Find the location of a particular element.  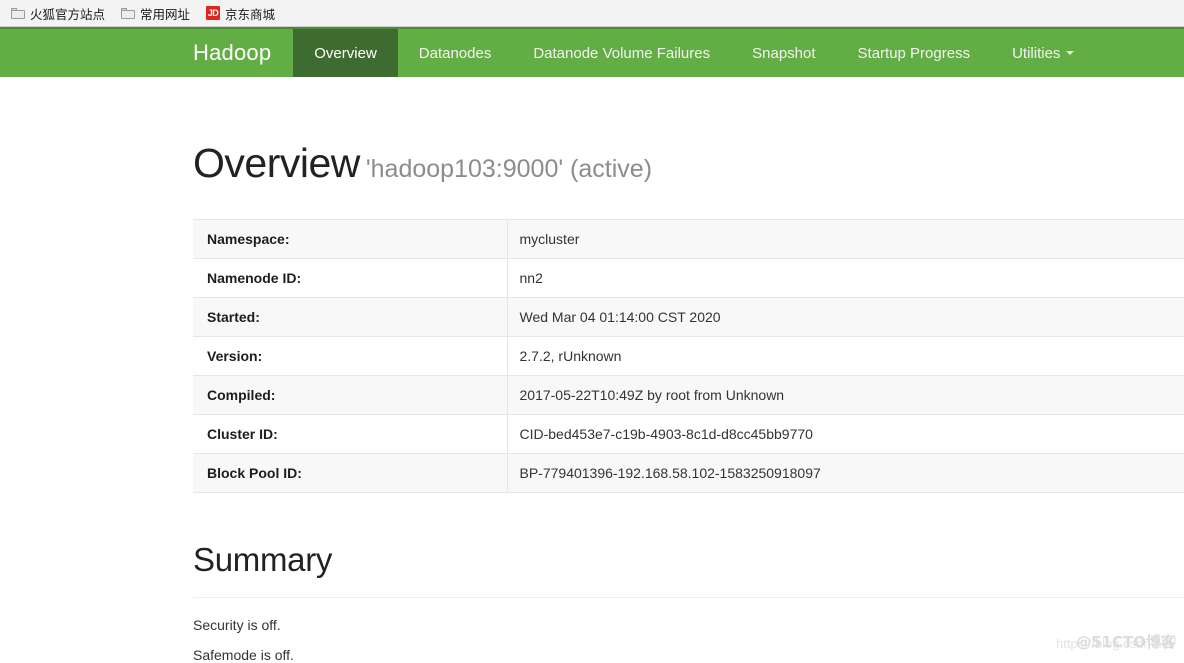

nav-item-label: Overview is located at coordinates (345, 53).